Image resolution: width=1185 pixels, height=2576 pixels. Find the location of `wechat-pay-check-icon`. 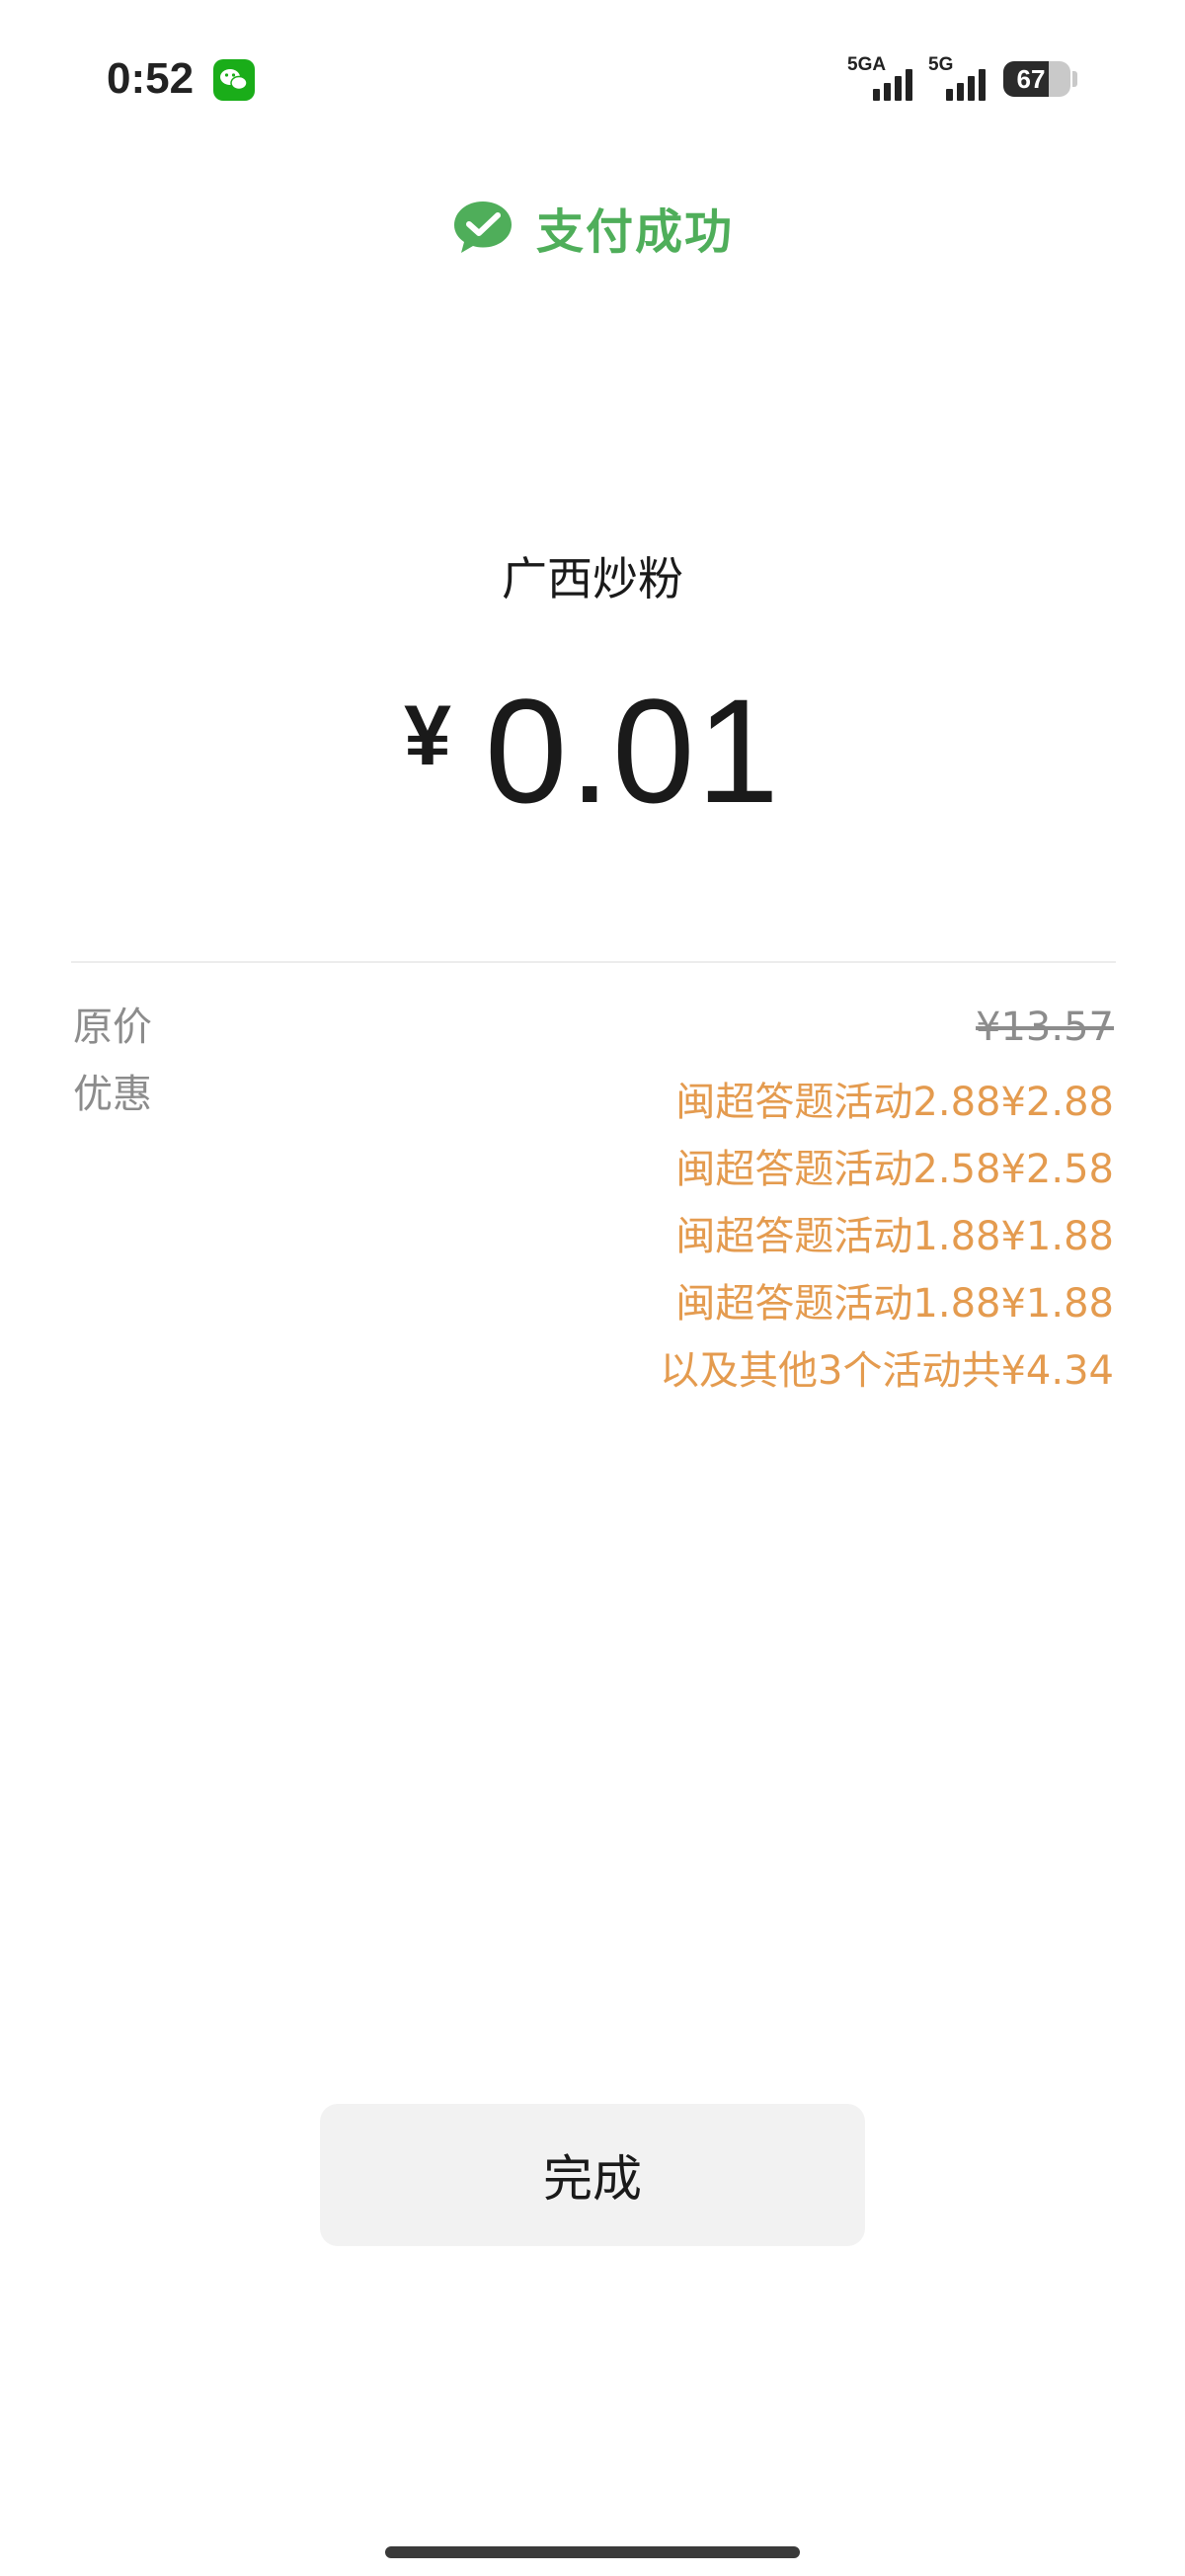

wechat-pay-check-icon is located at coordinates (483, 227).